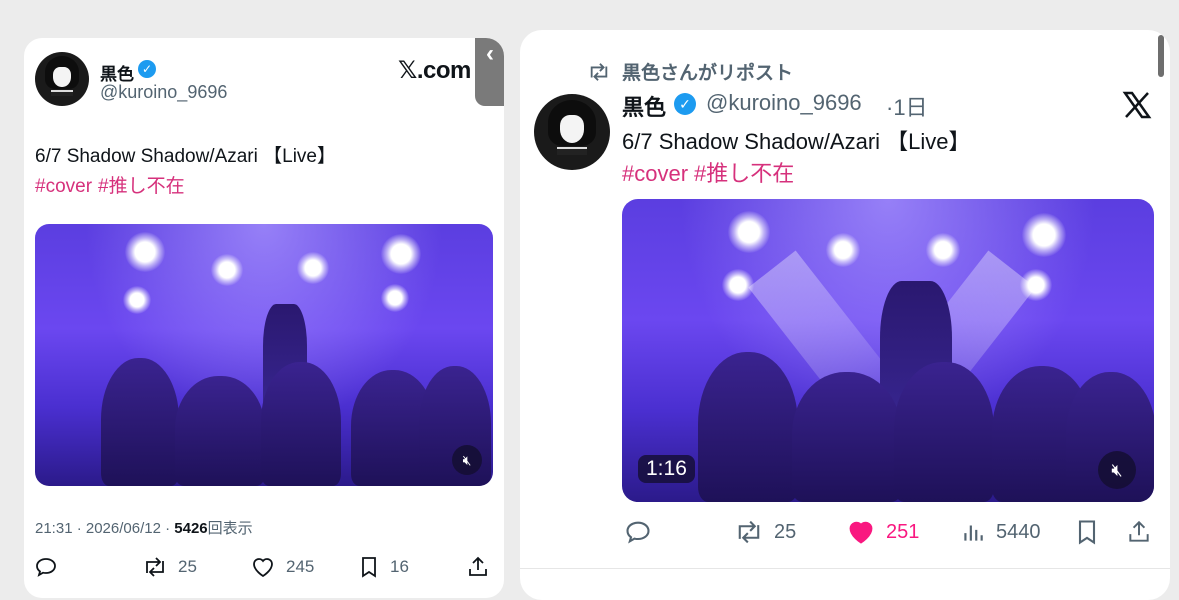  I want to click on video-duration: 1:16, so click(666, 469).